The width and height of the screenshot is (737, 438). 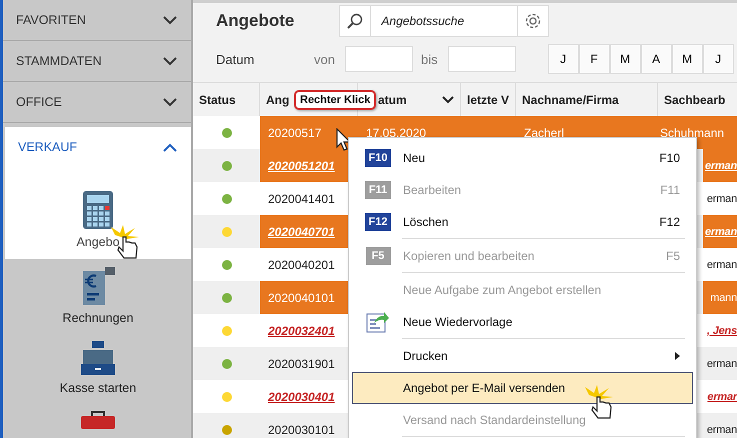 What do you see at coordinates (677, 356) in the screenshot?
I see `submenu-arrow-icon` at bounding box center [677, 356].